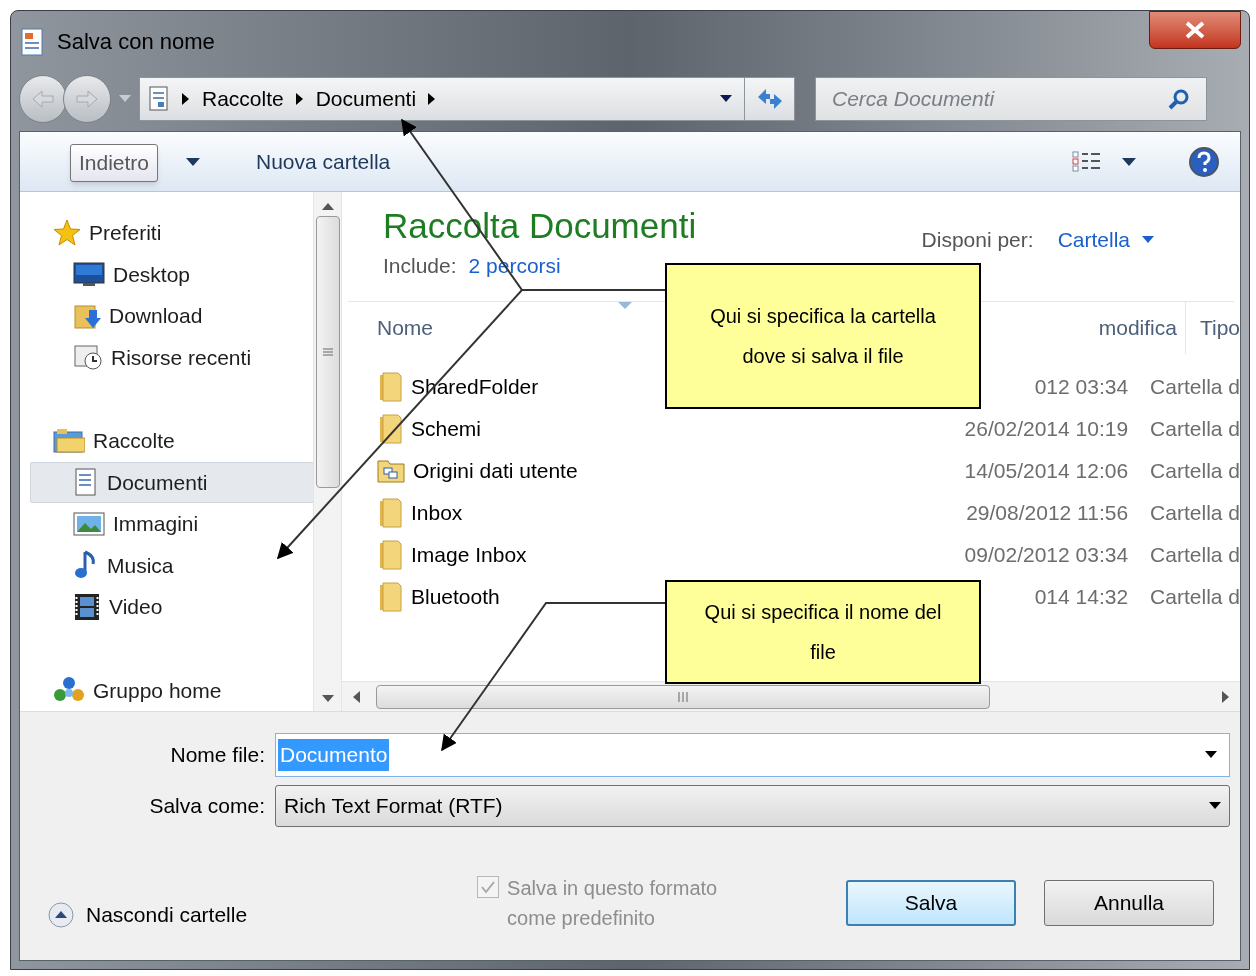  What do you see at coordinates (1087, 161) in the screenshot?
I see `view-list-icon` at bounding box center [1087, 161].